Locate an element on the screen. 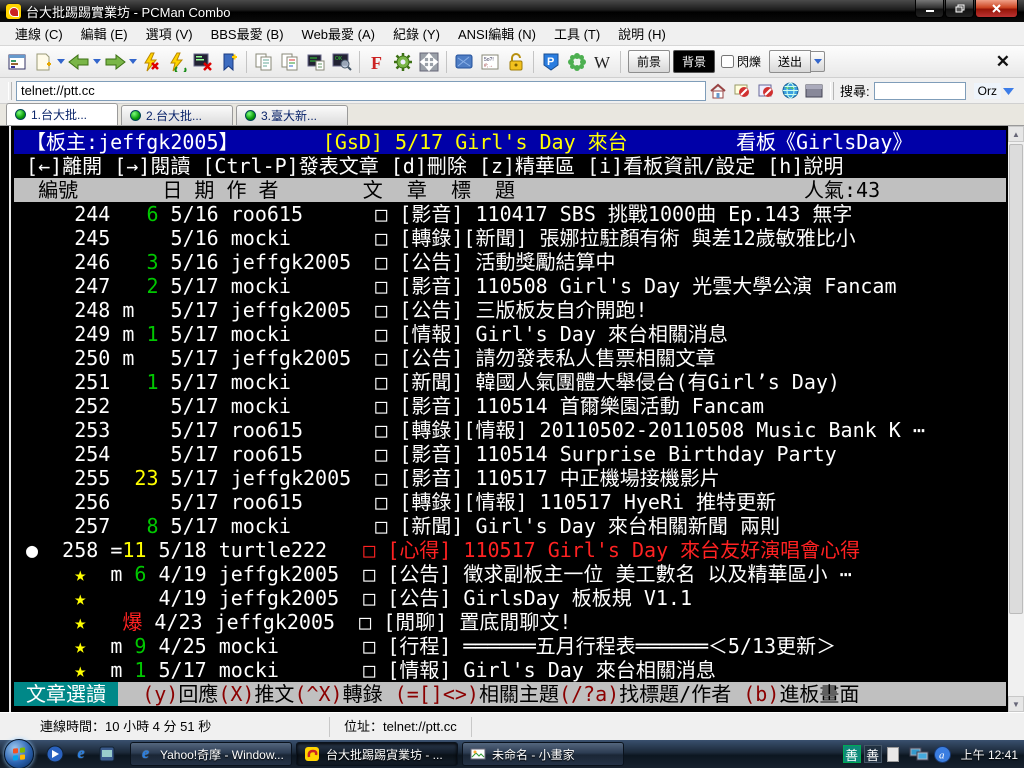  terminal-line: 248 m 5/17 jeffgk2005 □ [公告] 三版板友自介開跑! is located at coordinates (510, 310).